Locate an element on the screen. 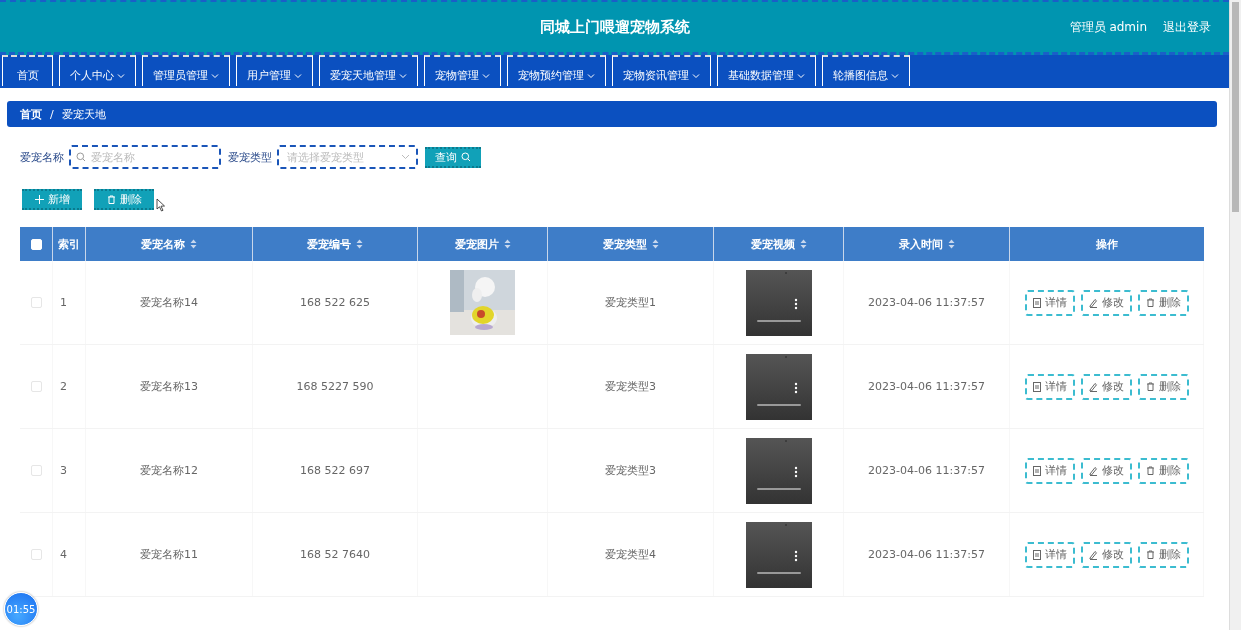 This screenshot has height=630, width=1241. field-label: 爱宠类型 is located at coordinates (250, 157).